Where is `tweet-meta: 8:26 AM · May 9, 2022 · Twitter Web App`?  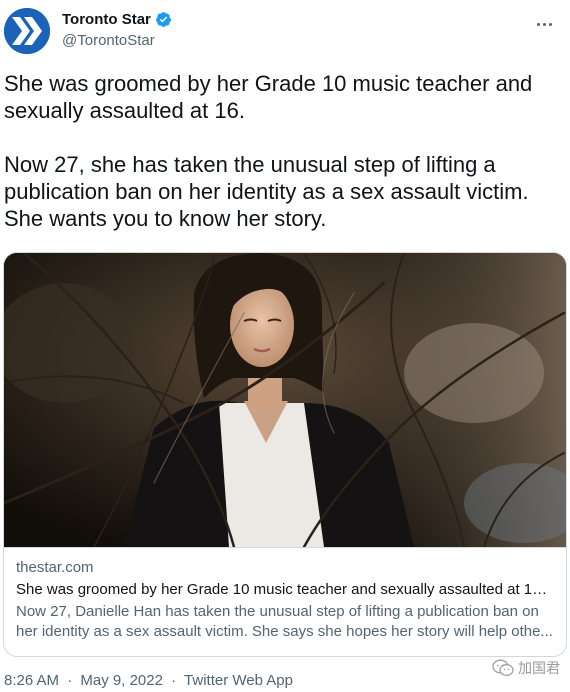
tweet-meta: 8:26 AM · May 9, 2022 · Twitter Web App is located at coordinates (148, 680).